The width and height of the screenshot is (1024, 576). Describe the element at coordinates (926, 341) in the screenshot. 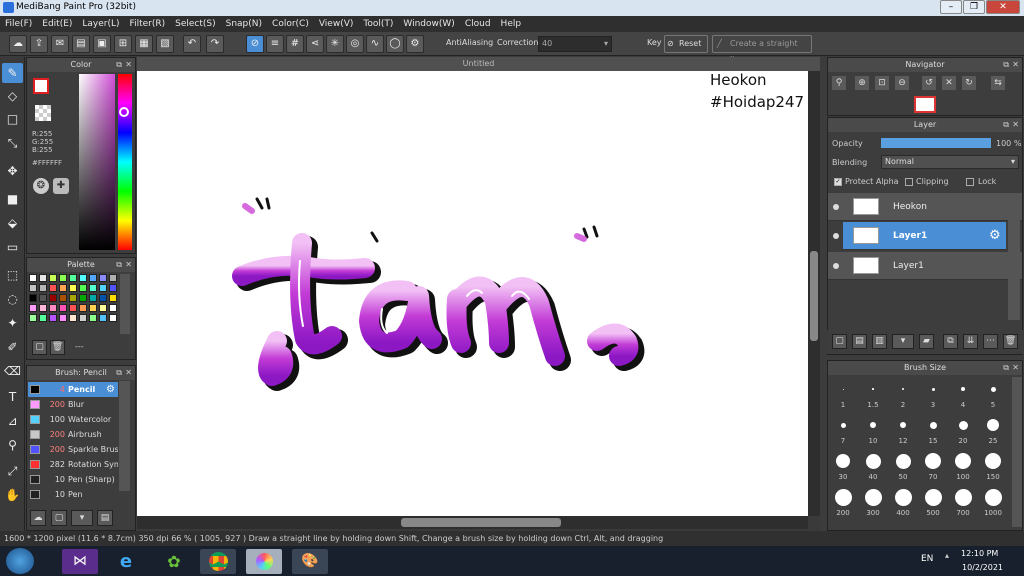

I see `folder-icon: ▰` at that location.